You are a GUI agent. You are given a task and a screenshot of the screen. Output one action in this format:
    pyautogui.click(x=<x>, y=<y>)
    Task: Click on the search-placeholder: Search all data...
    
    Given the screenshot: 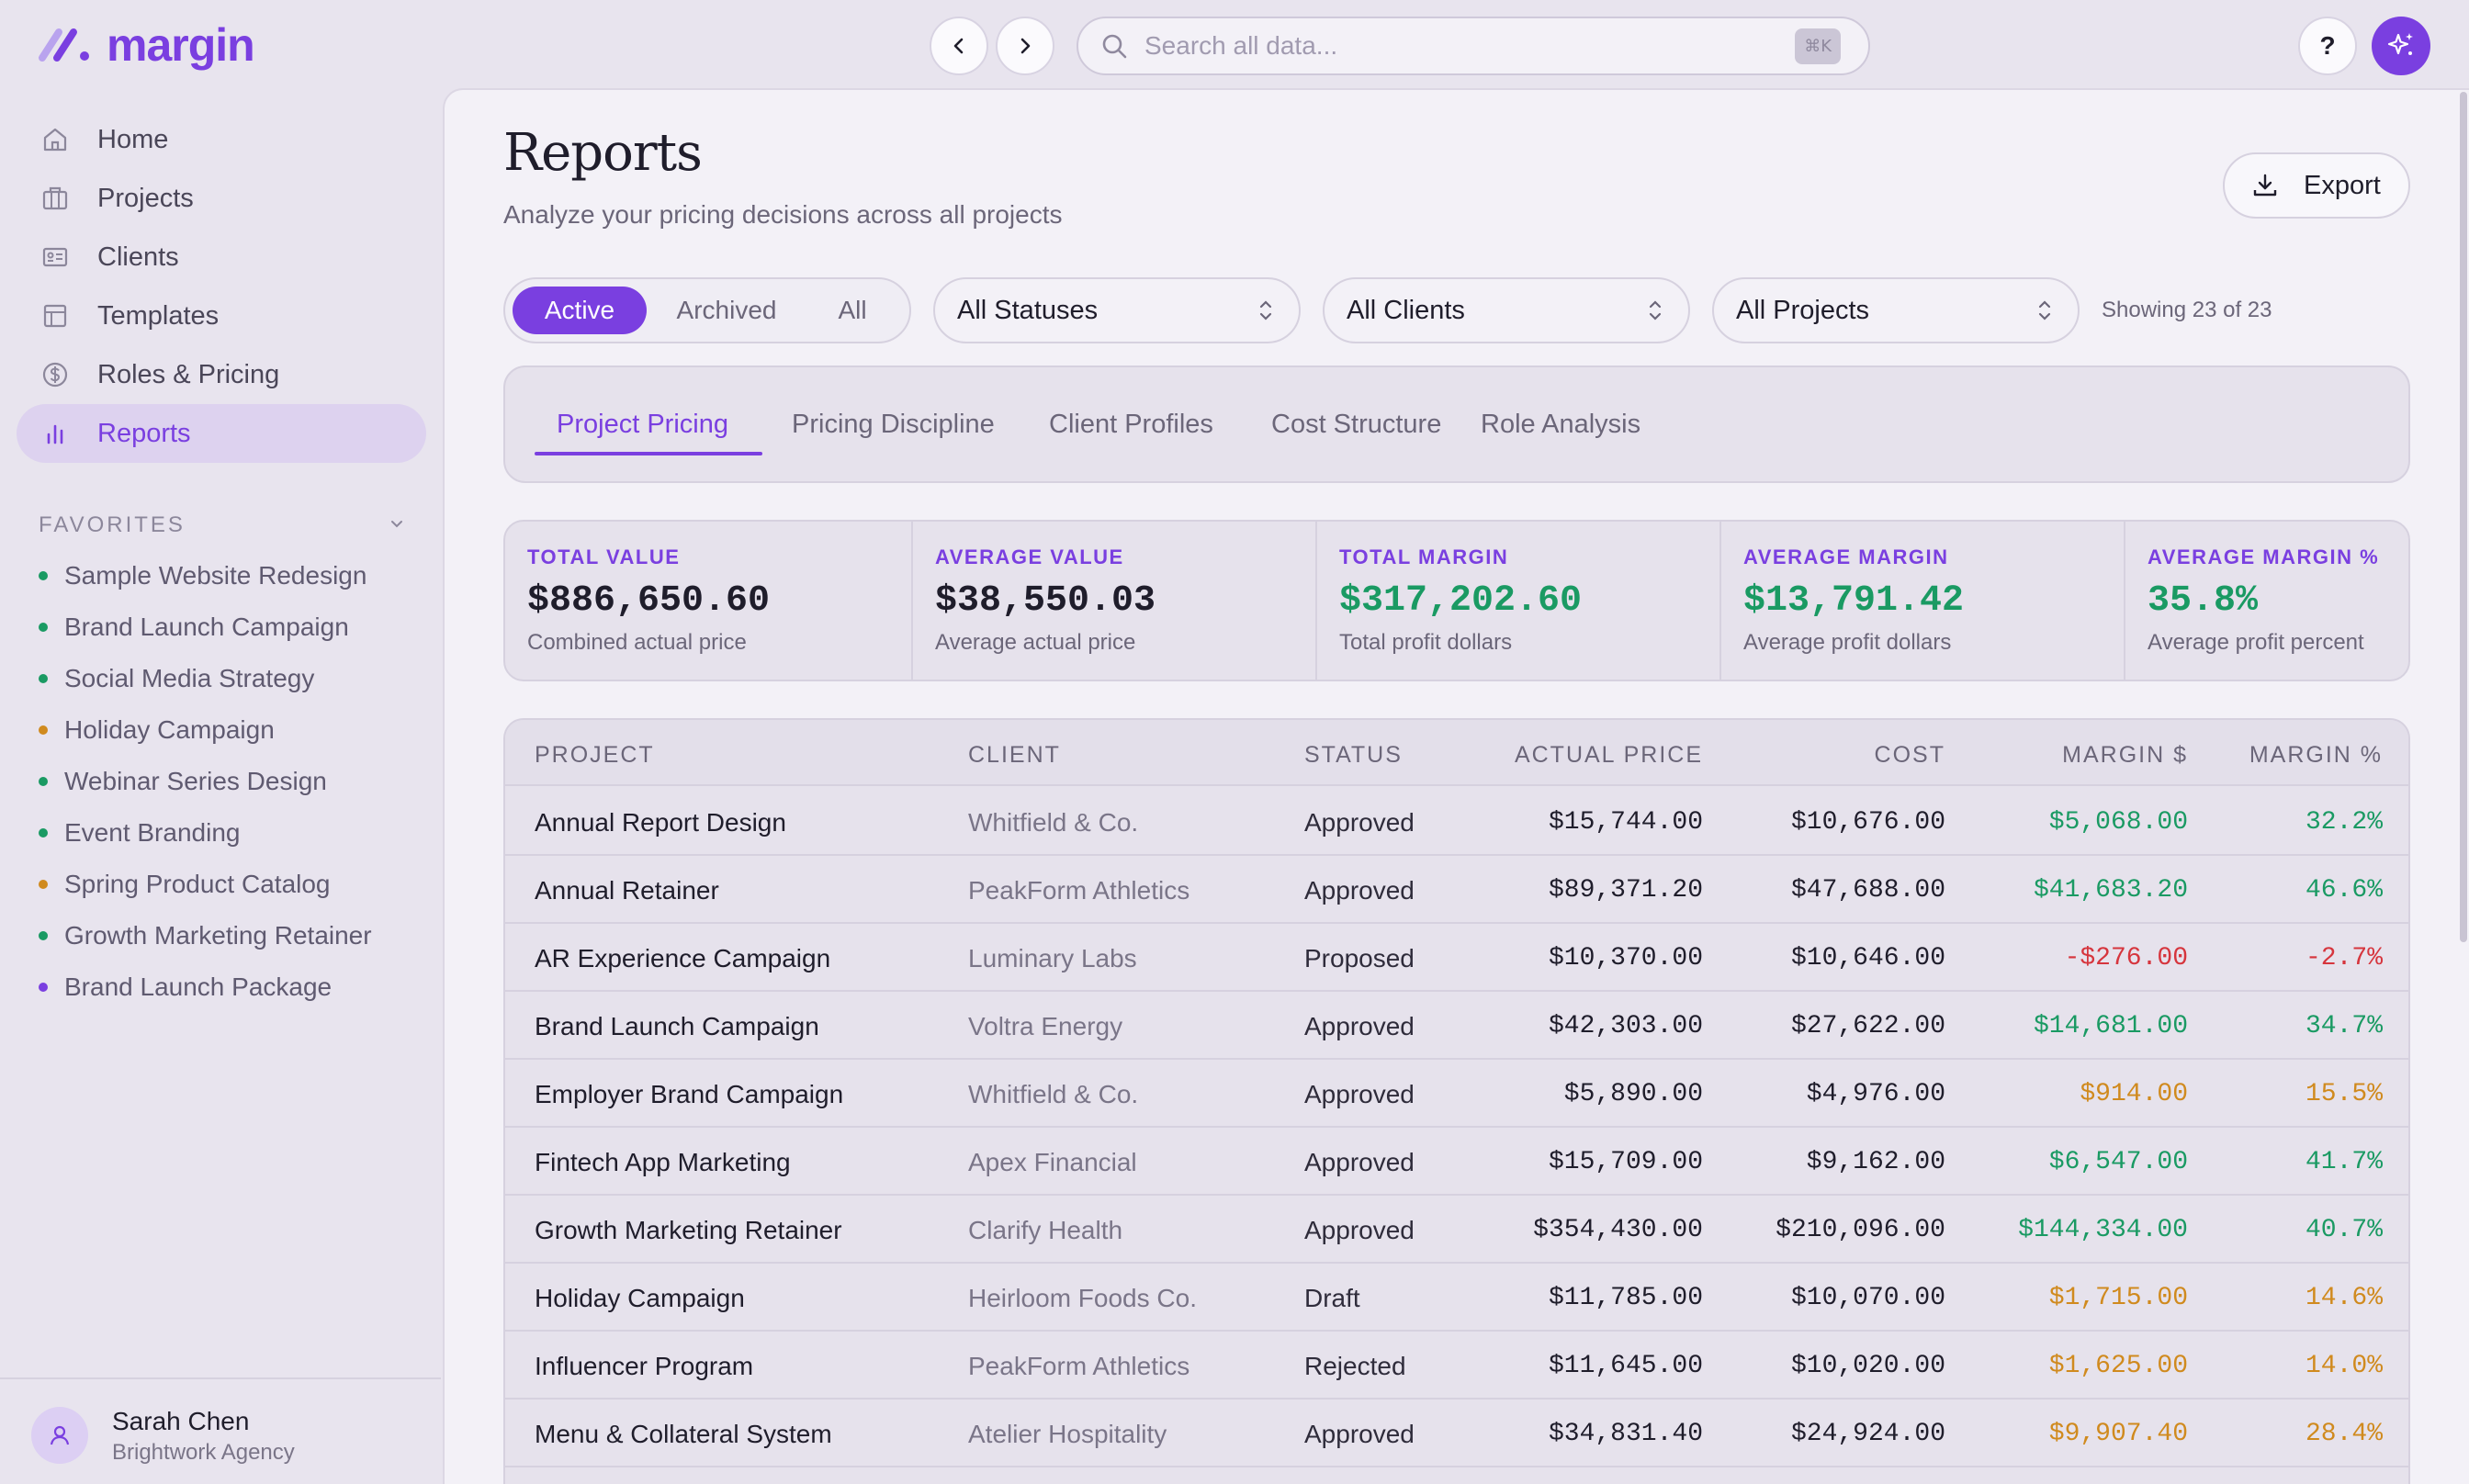 What is the action you would take?
    pyautogui.click(x=1241, y=46)
    